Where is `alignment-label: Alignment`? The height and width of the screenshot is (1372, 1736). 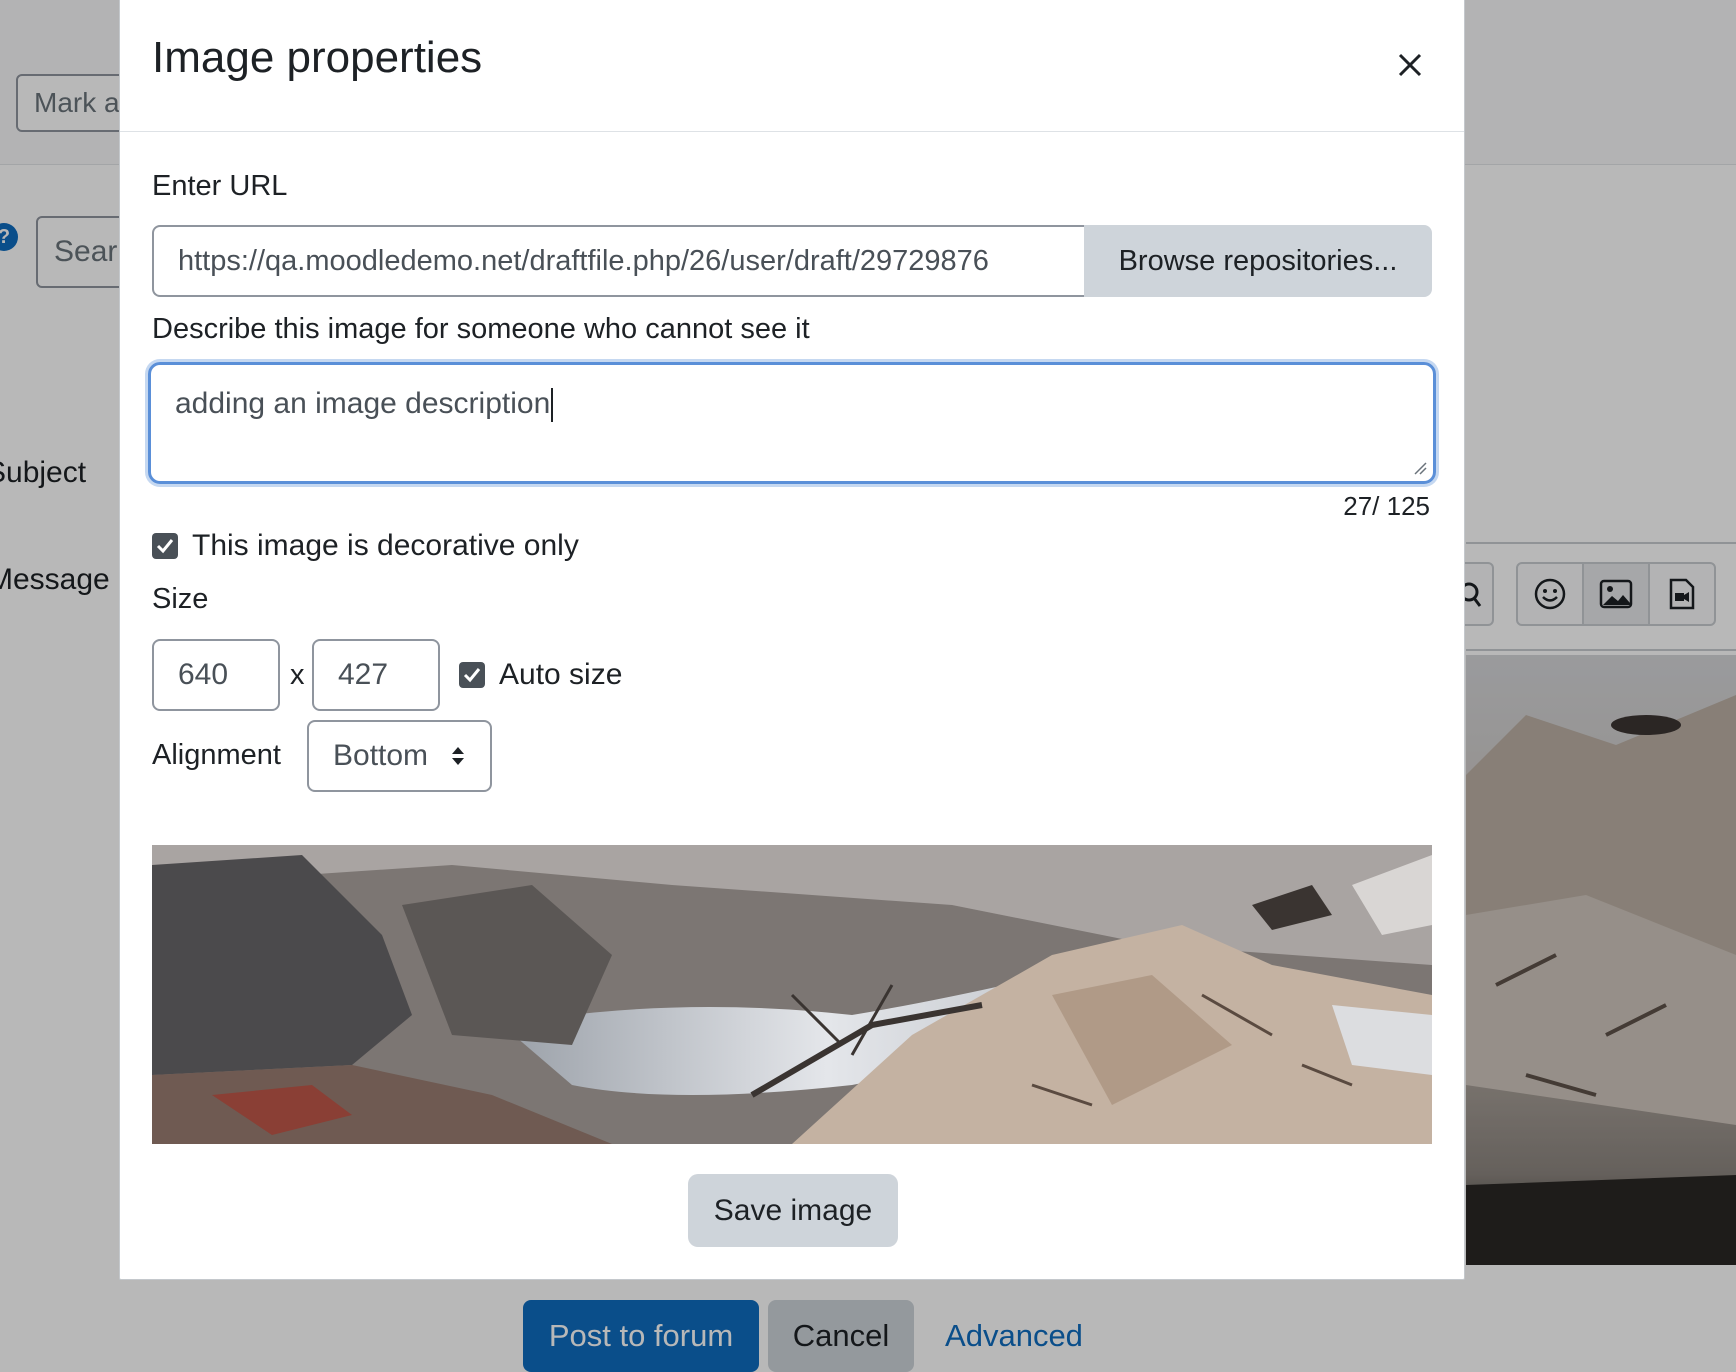
alignment-label: Alignment is located at coordinates (216, 755).